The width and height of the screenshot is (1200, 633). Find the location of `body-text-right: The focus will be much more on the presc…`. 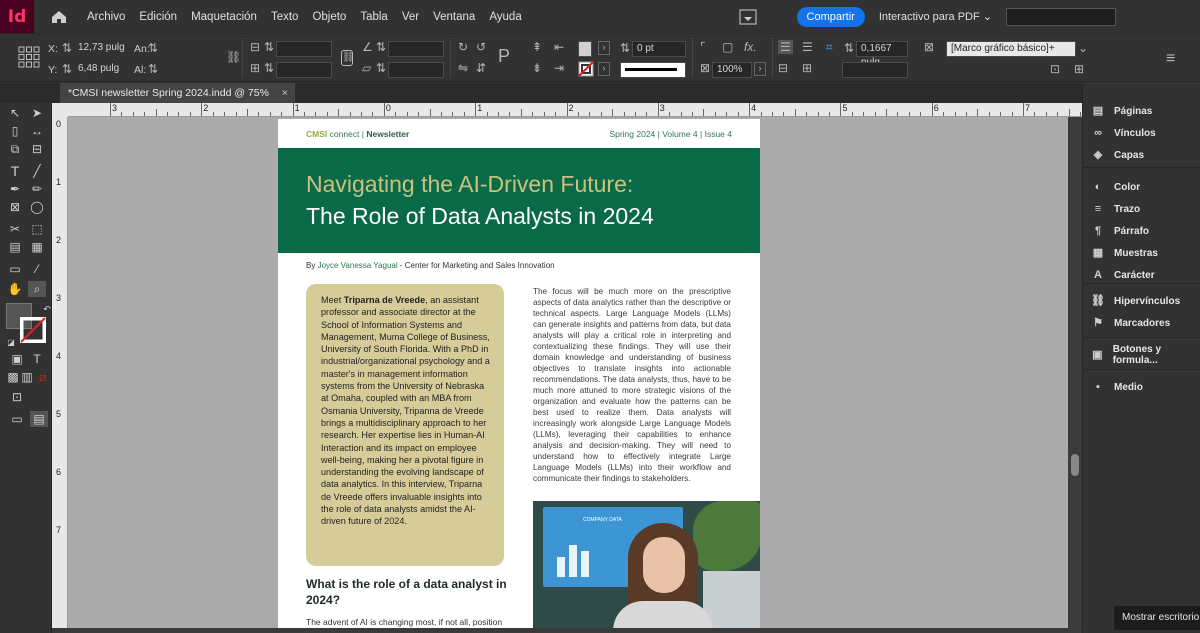

body-text-right: The focus will be much more on the presc… is located at coordinates (632, 385).